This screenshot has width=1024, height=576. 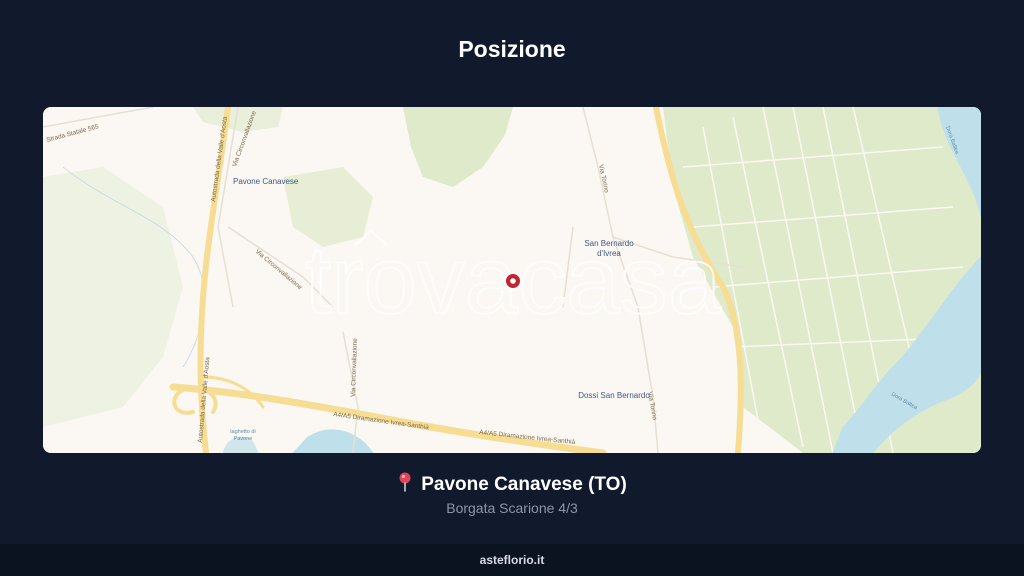 I want to click on marker-center, so click(x=513, y=281).